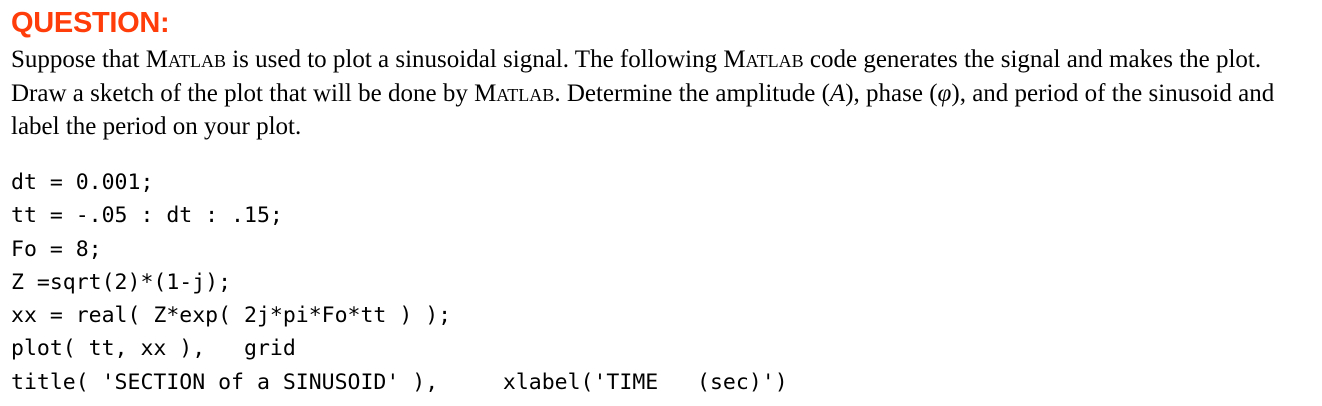 The height and width of the screenshot is (406, 1322). Describe the element at coordinates (153, 349) in the screenshot. I see `code-line-plot: plot( tt, xx ), grid` at that location.